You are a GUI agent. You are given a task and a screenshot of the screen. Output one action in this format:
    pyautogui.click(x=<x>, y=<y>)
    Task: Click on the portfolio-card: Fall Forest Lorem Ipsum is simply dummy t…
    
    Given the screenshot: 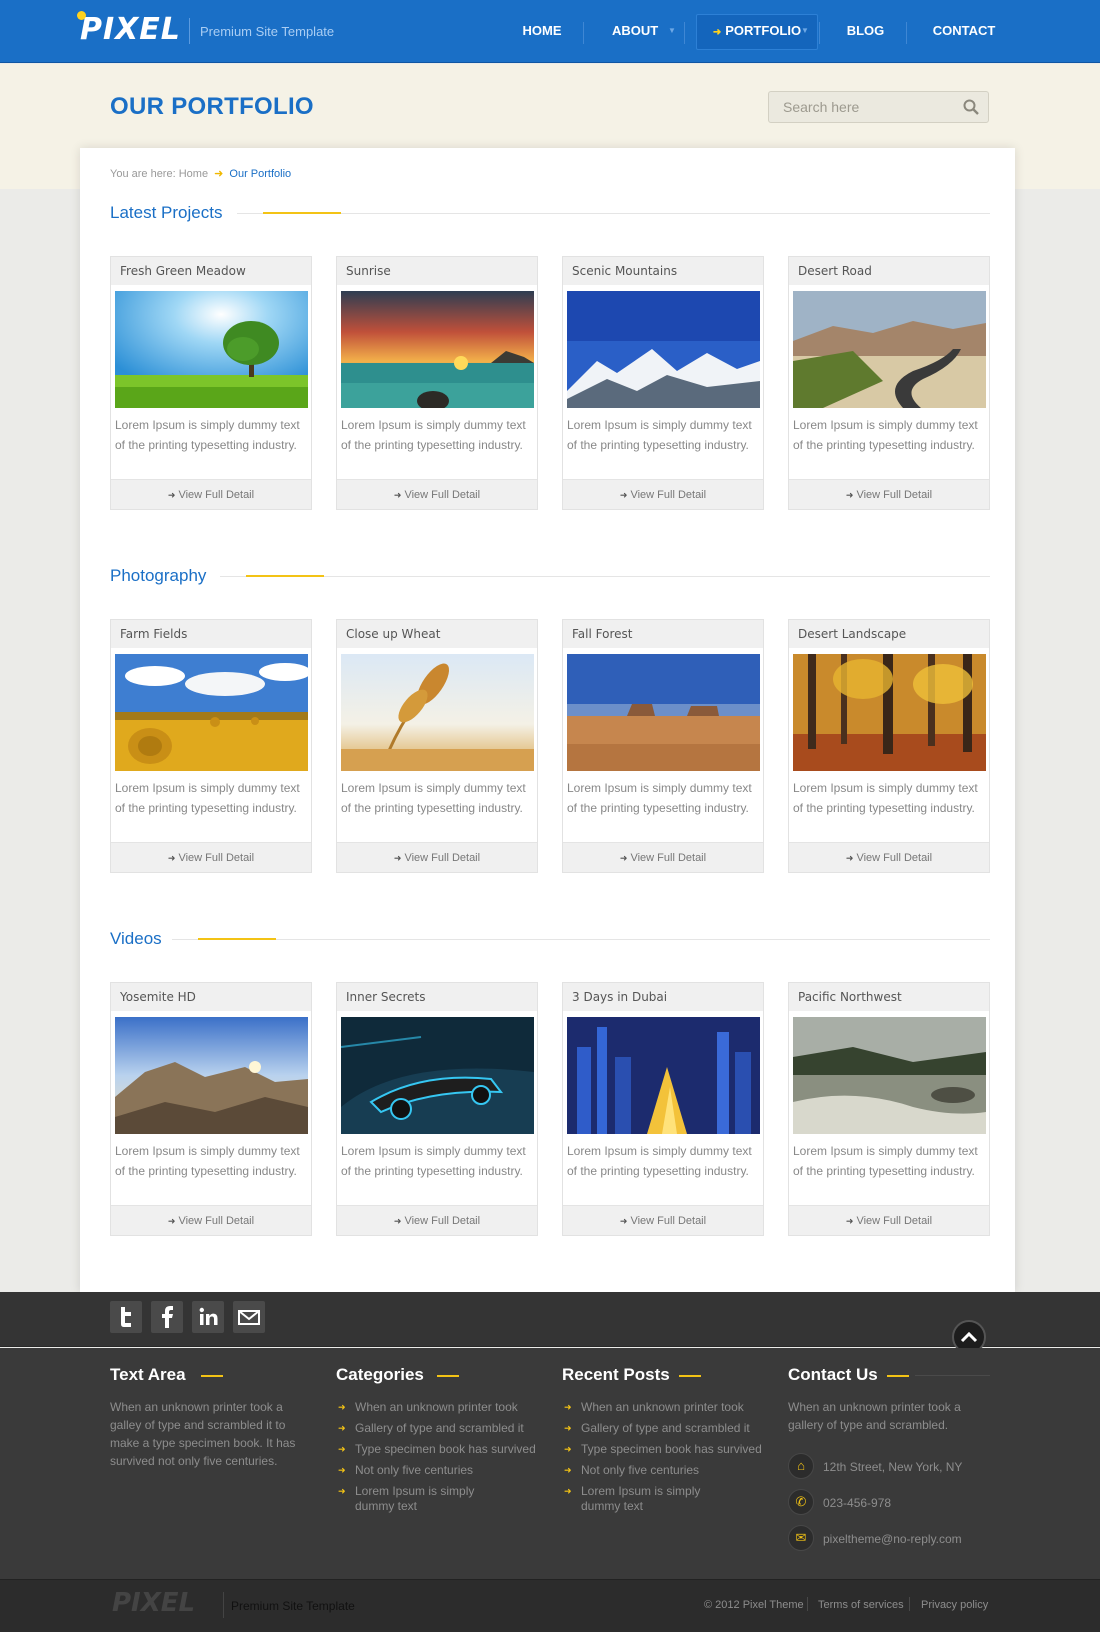 What is the action you would take?
    pyautogui.click(x=663, y=746)
    